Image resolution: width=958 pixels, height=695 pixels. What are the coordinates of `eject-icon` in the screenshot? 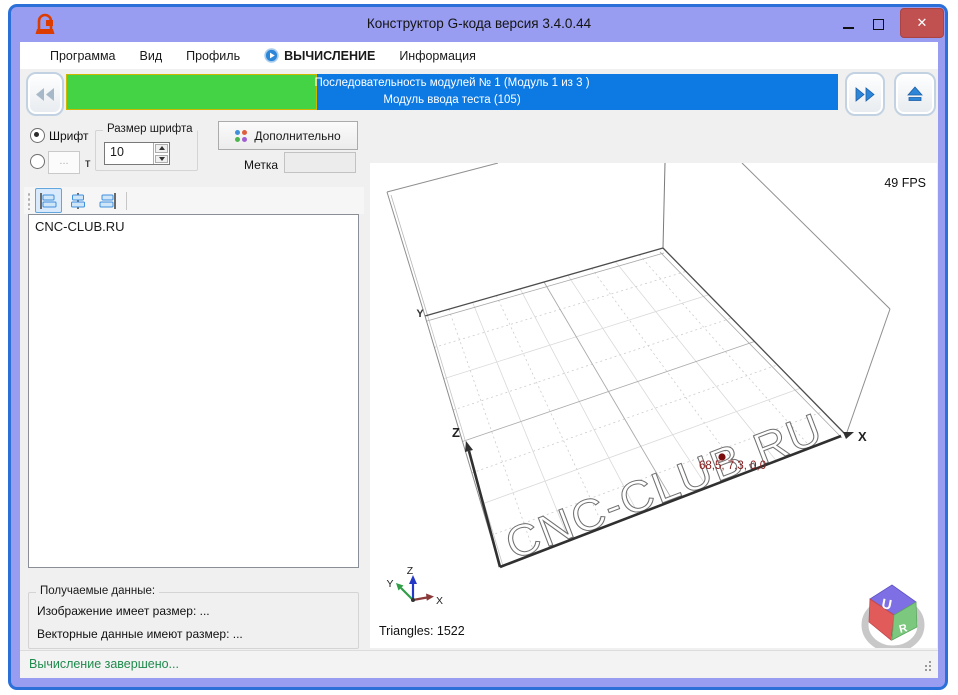 It's located at (915, 93).